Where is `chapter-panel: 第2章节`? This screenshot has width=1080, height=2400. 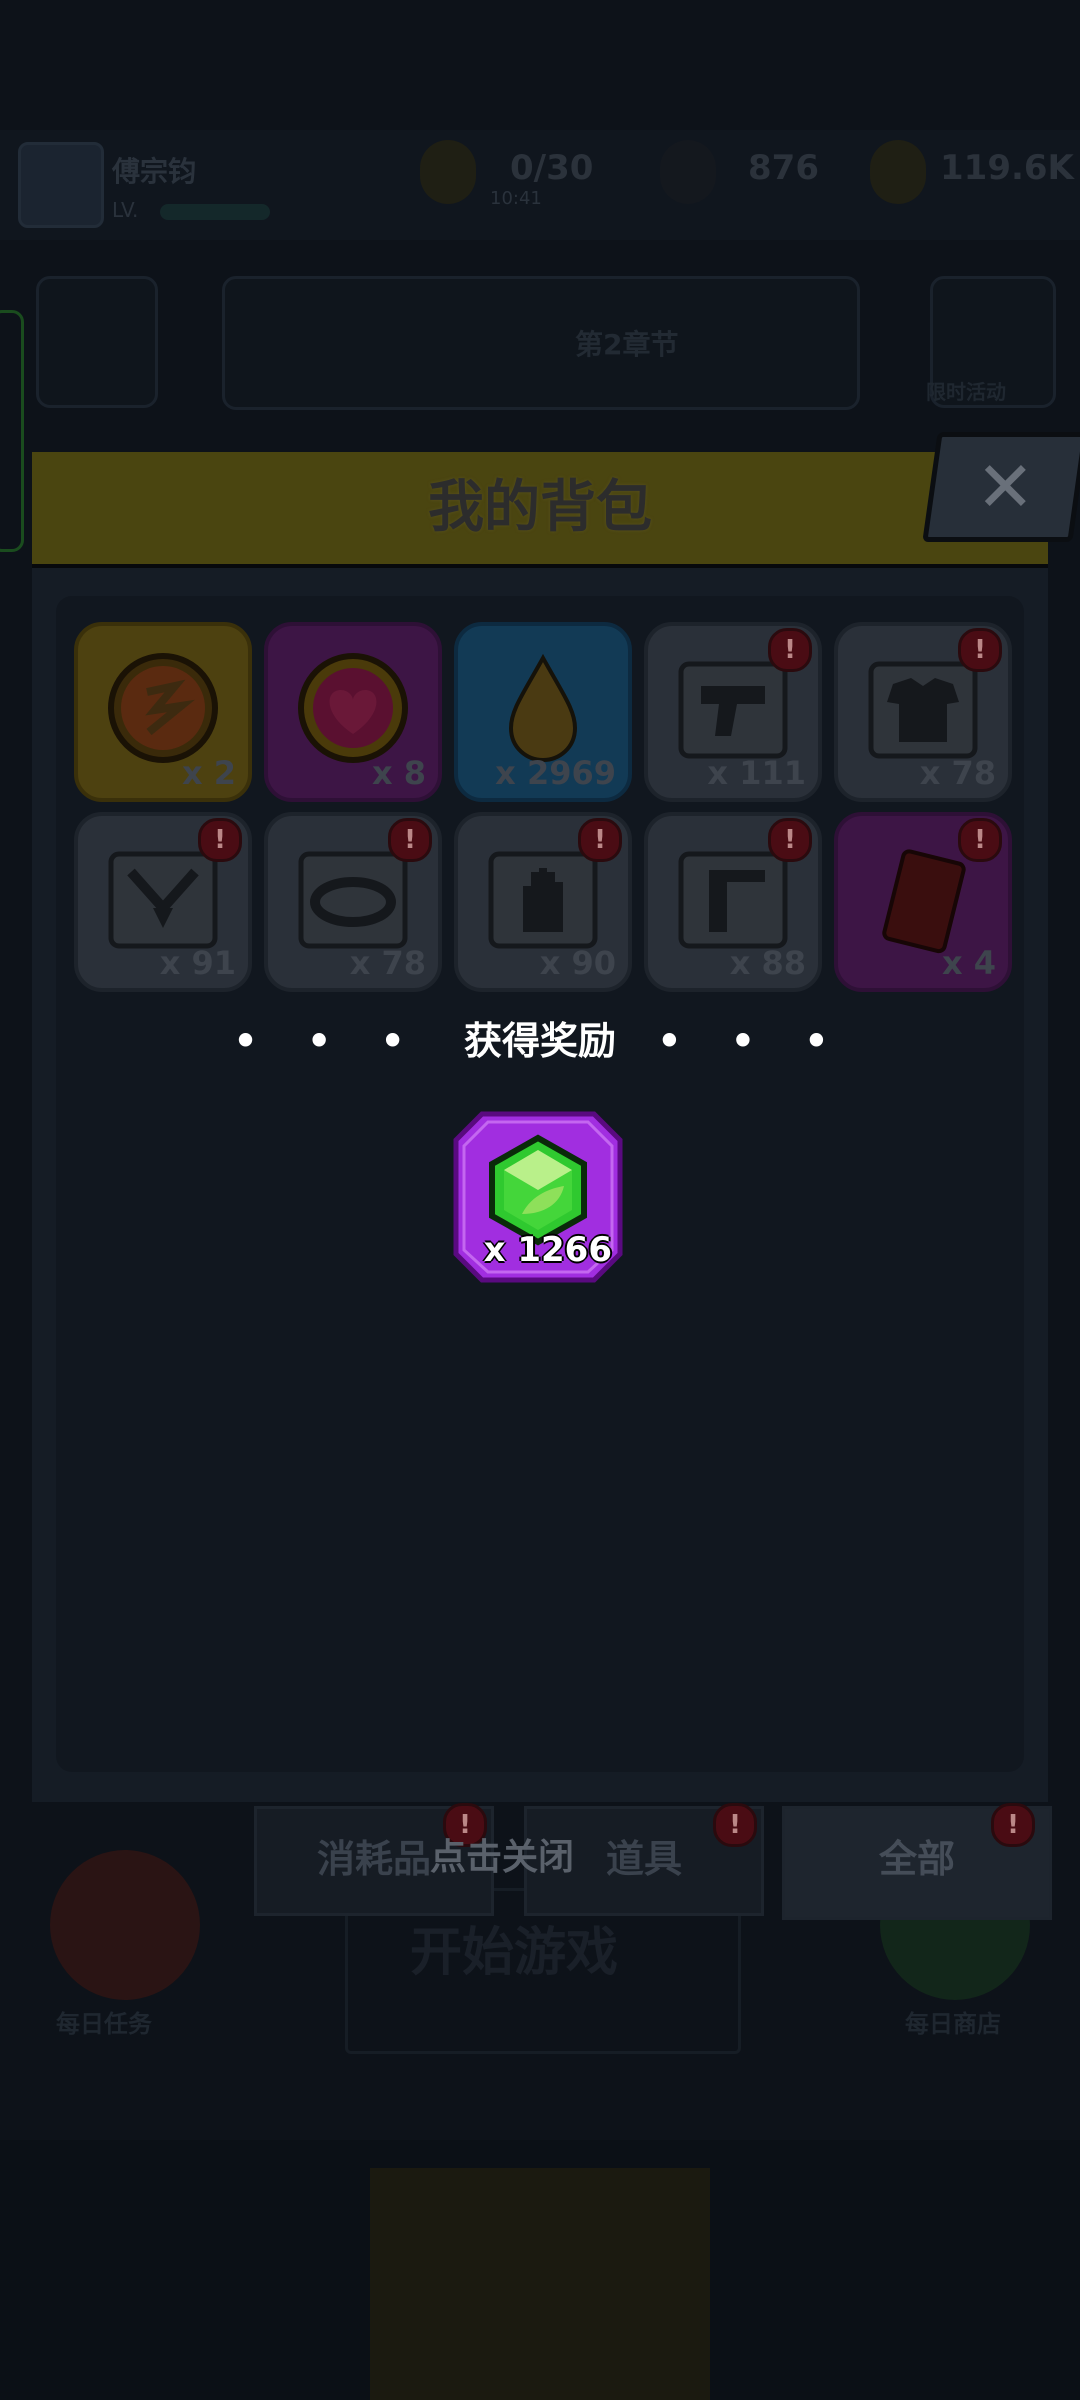 chapter-panel: 第2章节 is located at coordinates (541, 343).